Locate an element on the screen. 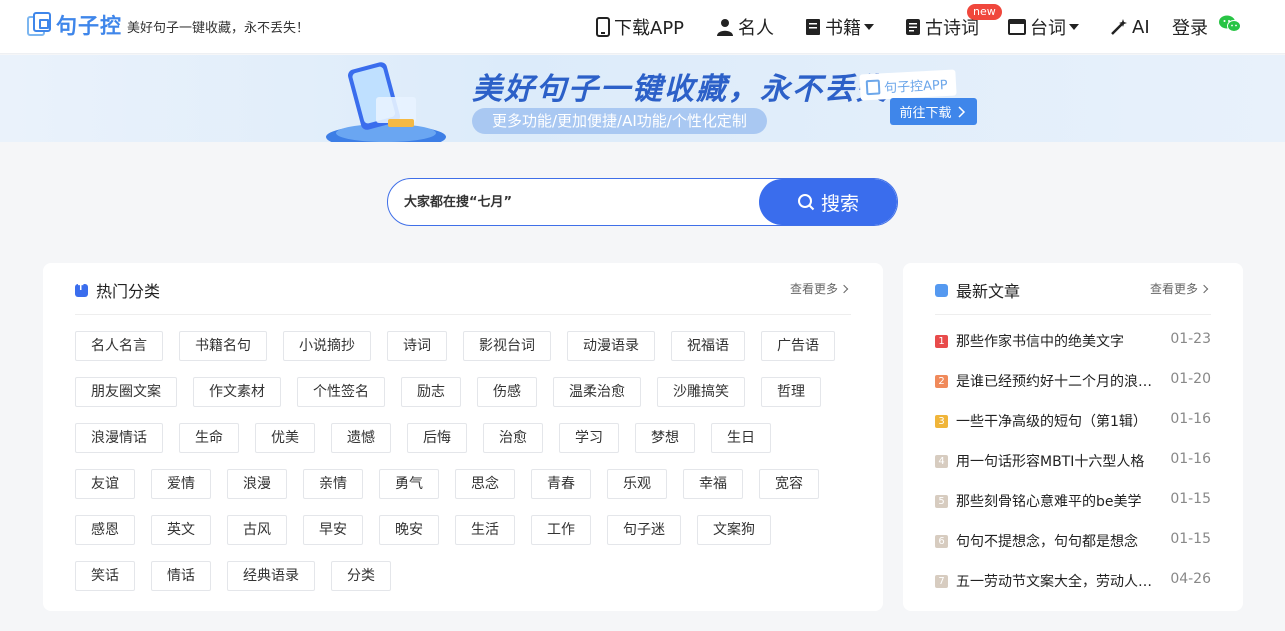 The height and width of the screenshot is (631, 1285). category-tag: 生活 is located at coordinates (485, 530).